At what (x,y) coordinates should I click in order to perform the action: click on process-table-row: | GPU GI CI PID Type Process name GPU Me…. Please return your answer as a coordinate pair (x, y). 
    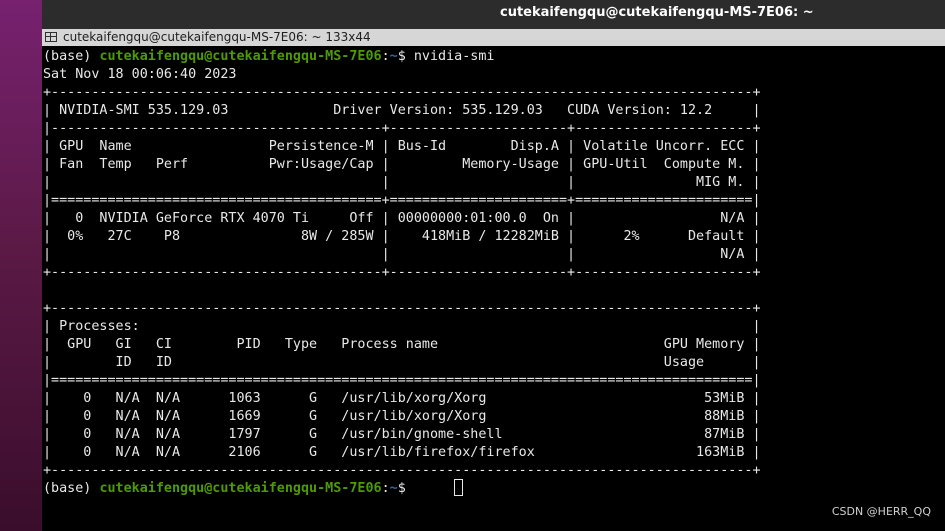
    Looking at the image, I should click on (402, 344).